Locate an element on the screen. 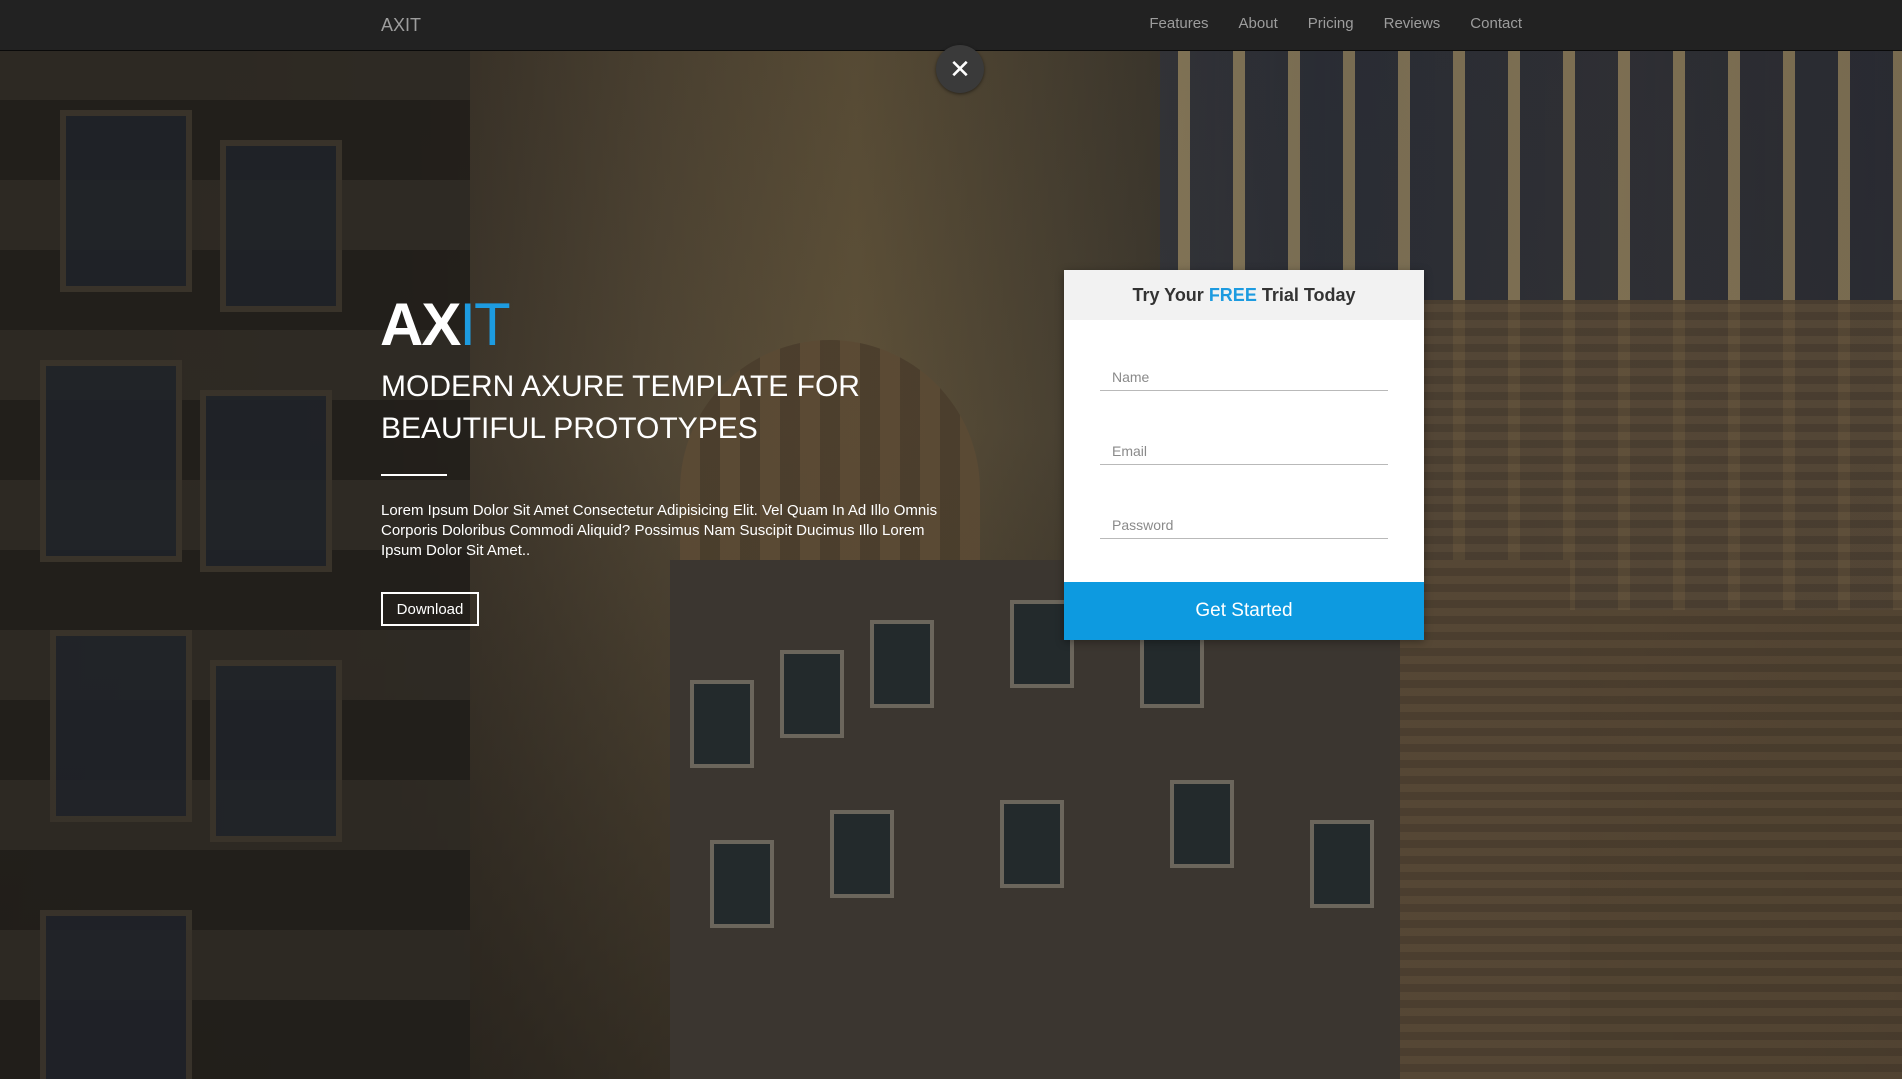 The image size is (1902, 1079). hero-logo-accent: IT is located at coordinates (484, 324).